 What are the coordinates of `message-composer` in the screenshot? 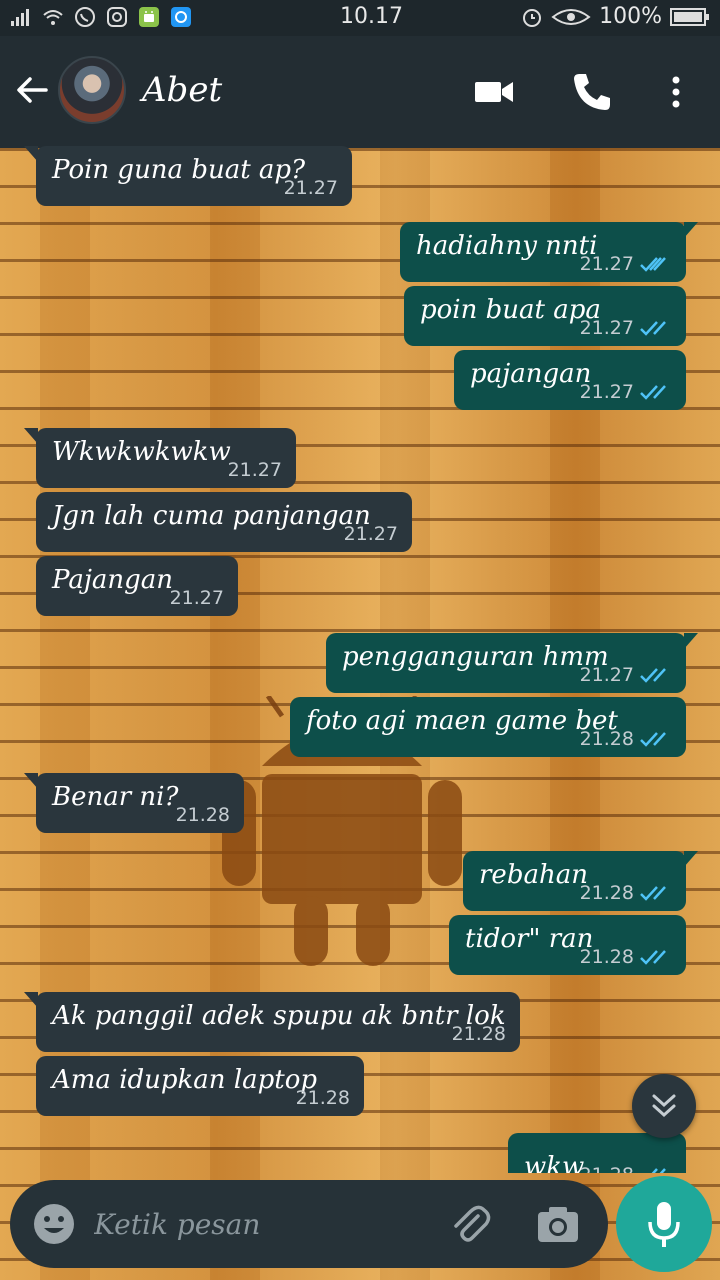 It's located at (309, 1224).